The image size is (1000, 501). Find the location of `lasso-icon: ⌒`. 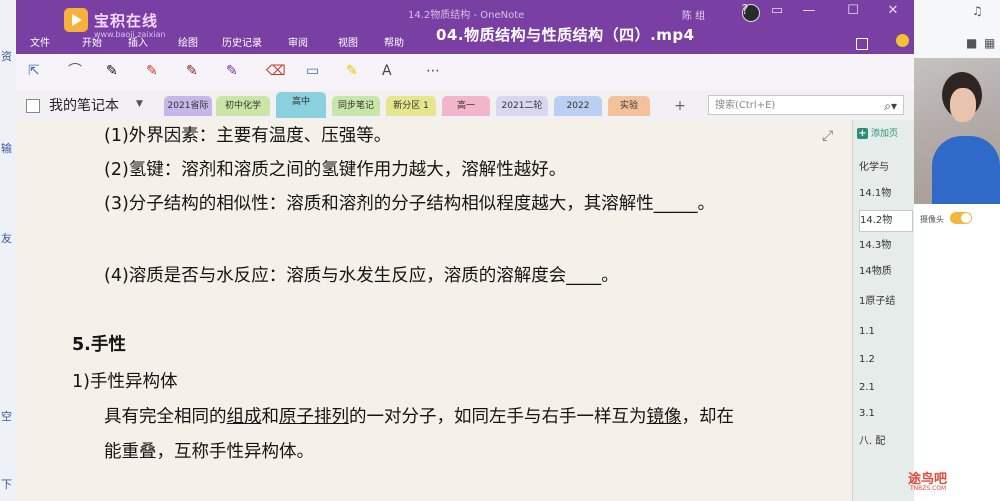

lasso-icon: ⌒ is located at coordinates (75, 71).